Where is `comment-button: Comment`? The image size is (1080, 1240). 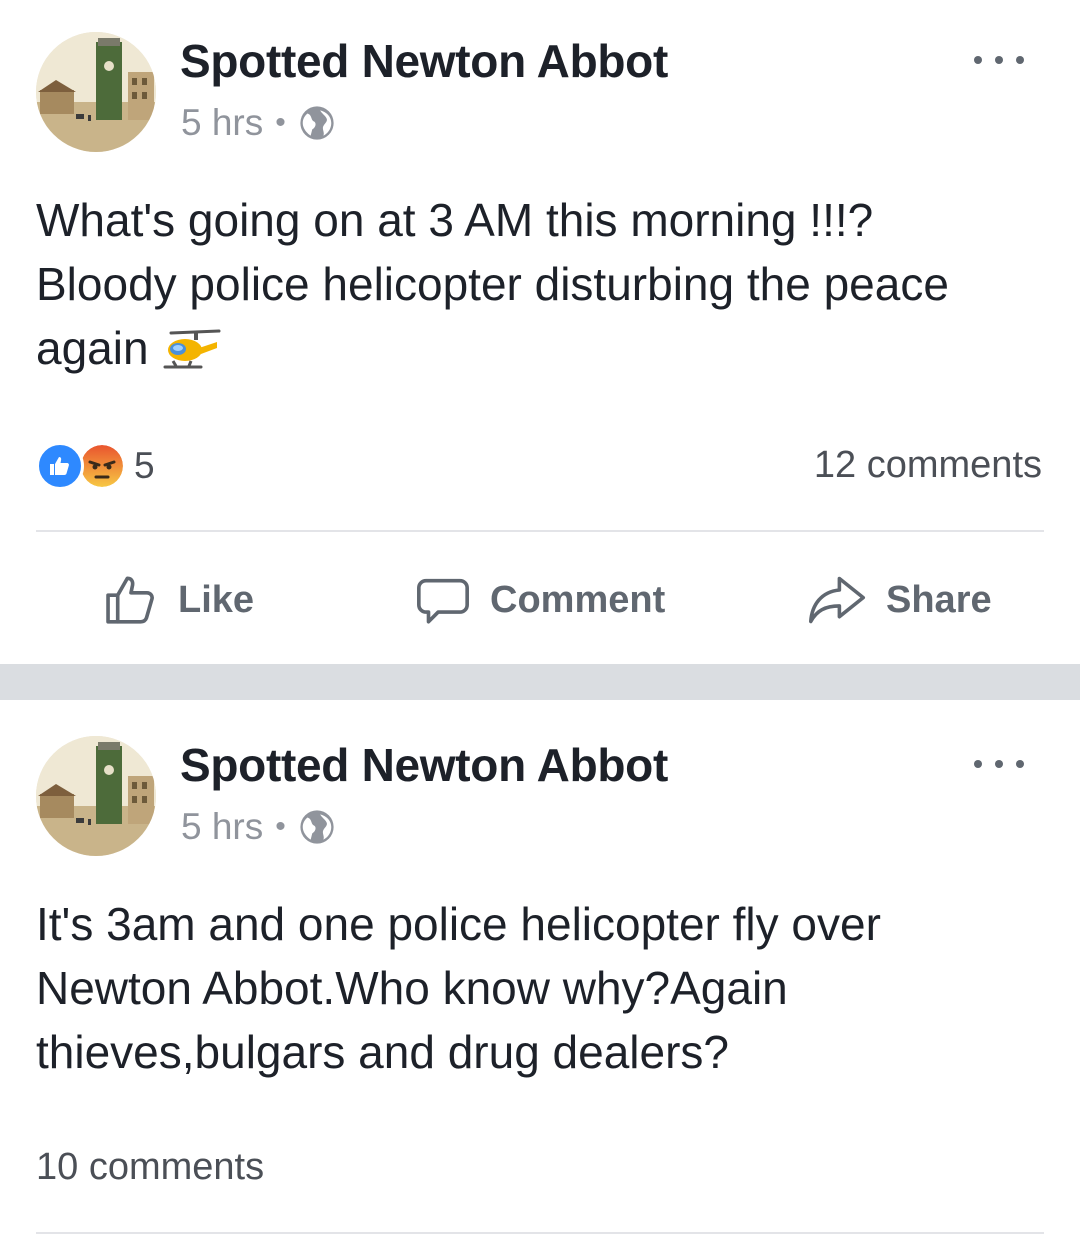 comment-button: Comment is located at coordinates (539, 600).